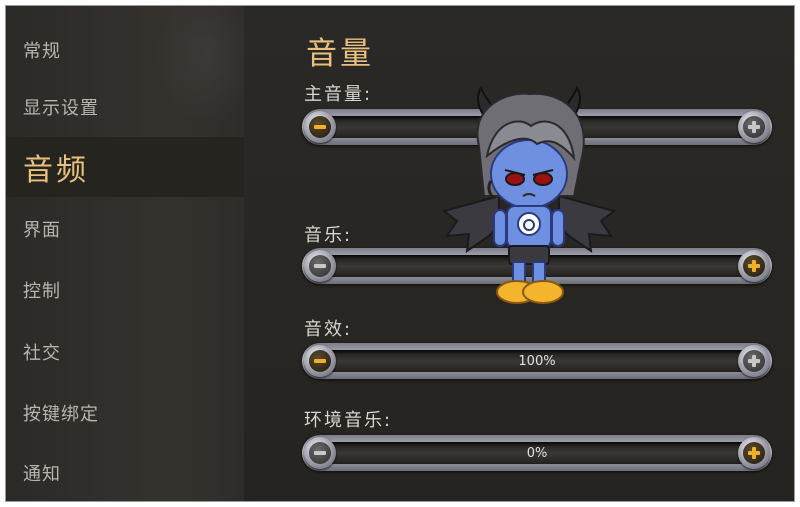  Describe the element at coordinates (42, 353) in the screenshot. I see `sidebar-item-label: 社交` at that location.